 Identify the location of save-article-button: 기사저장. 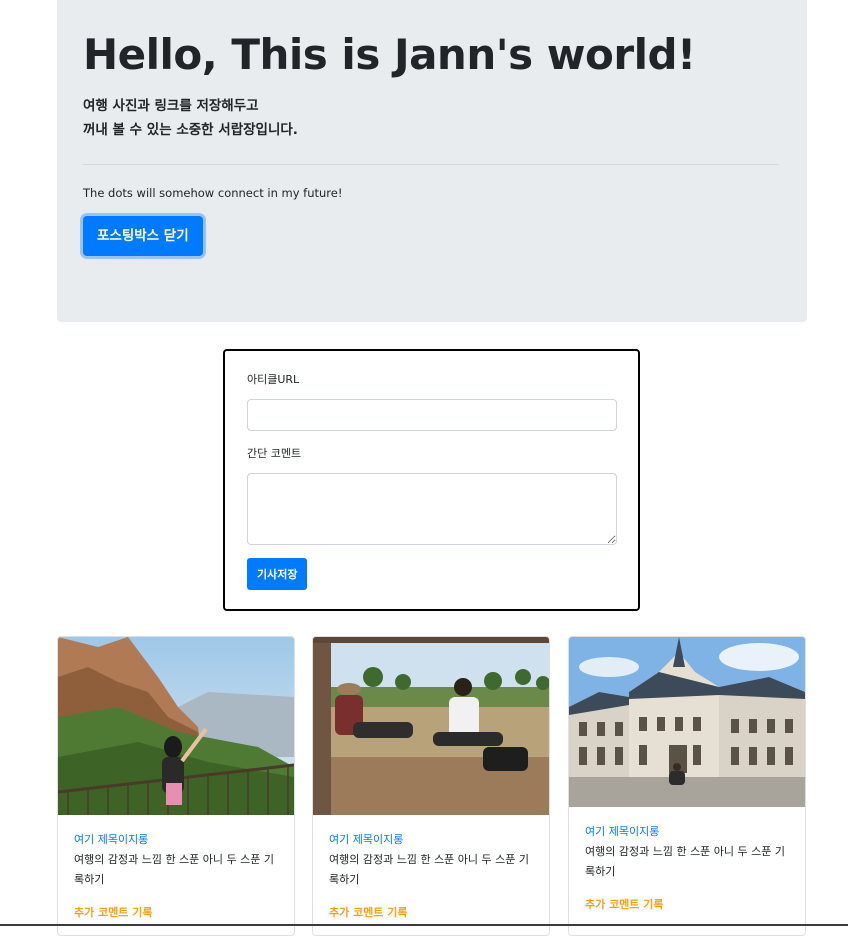
(277, 574).